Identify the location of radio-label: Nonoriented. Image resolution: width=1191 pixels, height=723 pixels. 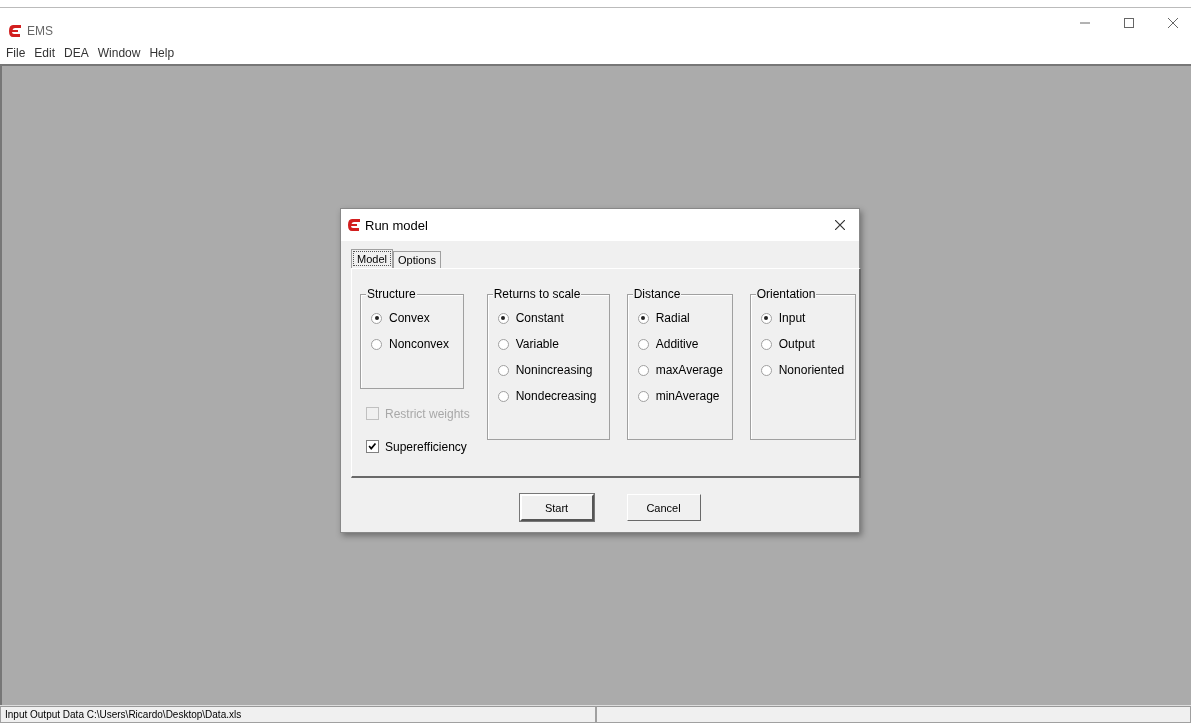
(811, 370).